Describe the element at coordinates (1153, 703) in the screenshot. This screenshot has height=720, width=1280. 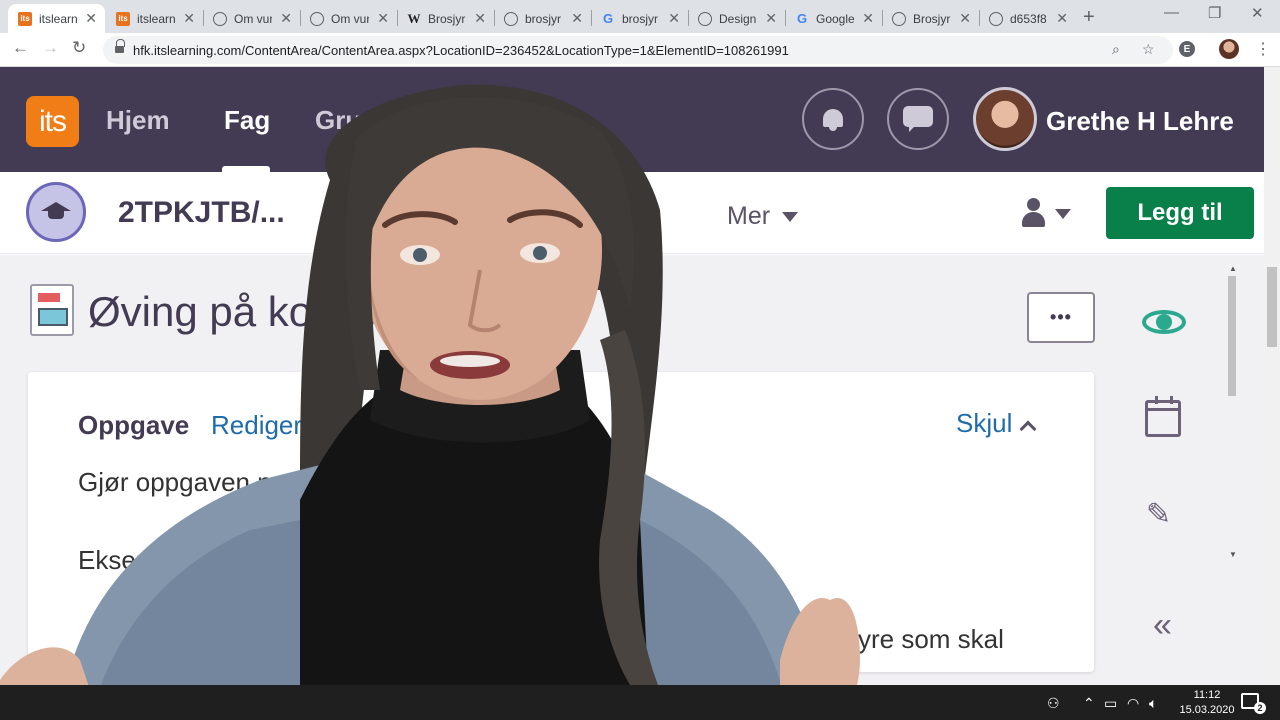
I see `speaker-icon: 🔈︎` at that location.